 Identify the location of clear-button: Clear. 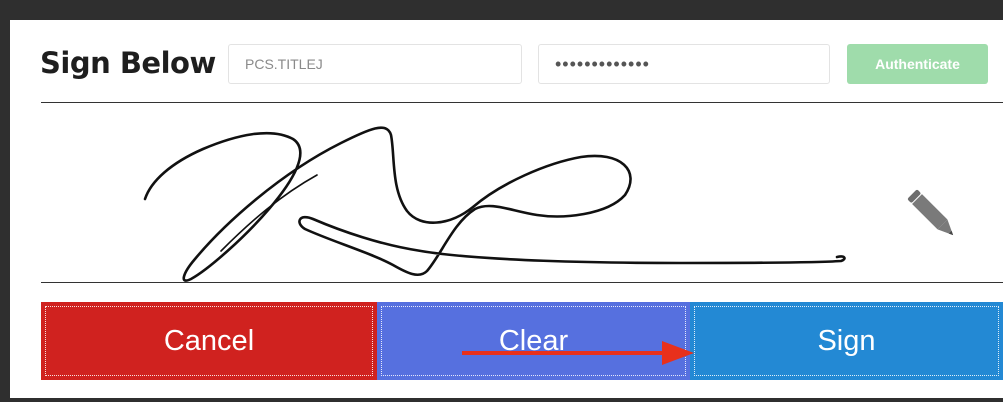
(533, 341).